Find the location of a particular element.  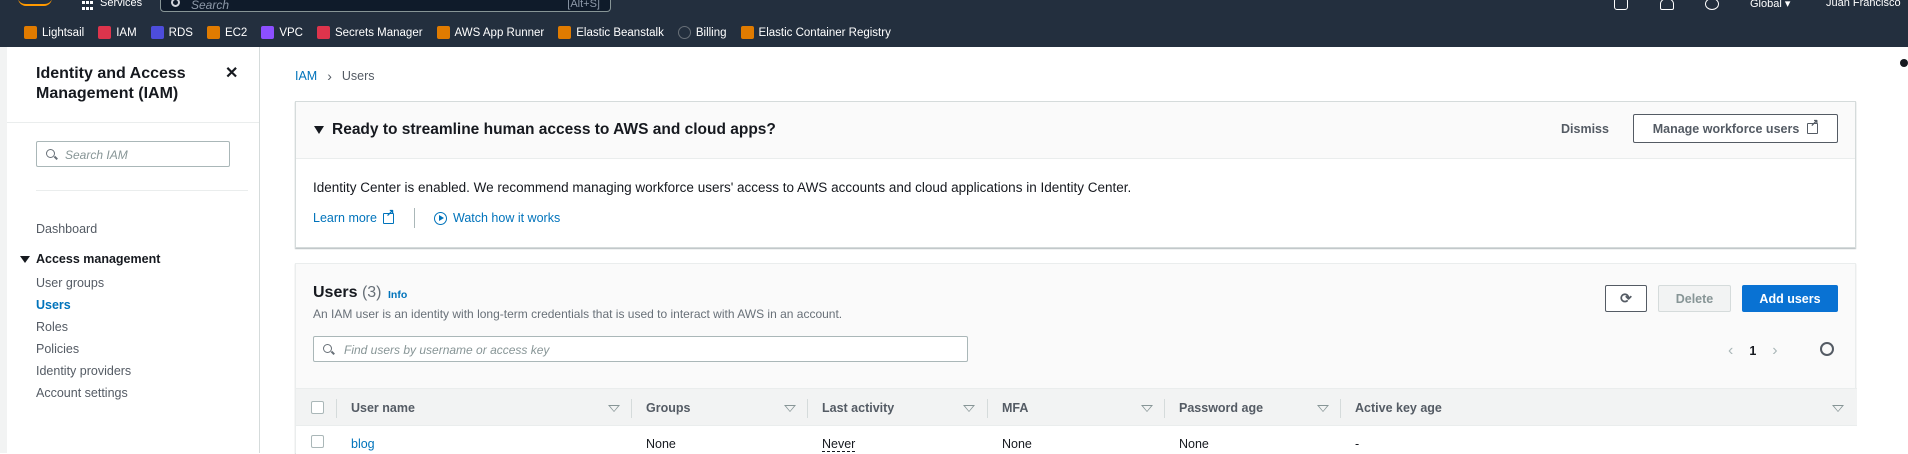

breadcrumb-current: Users is located at coordinates (358, 76).